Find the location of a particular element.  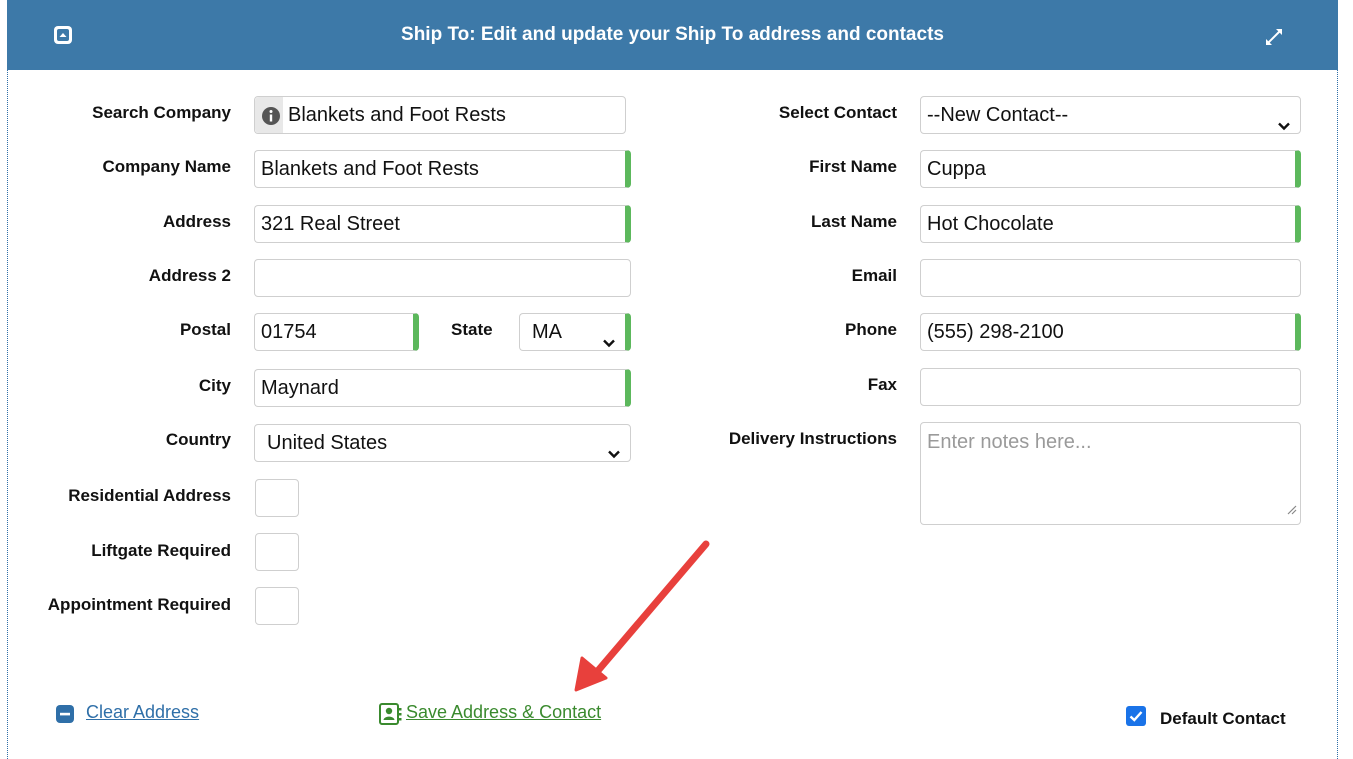

default-contact-label: Default Contact is located at coordinates (1223, 718).